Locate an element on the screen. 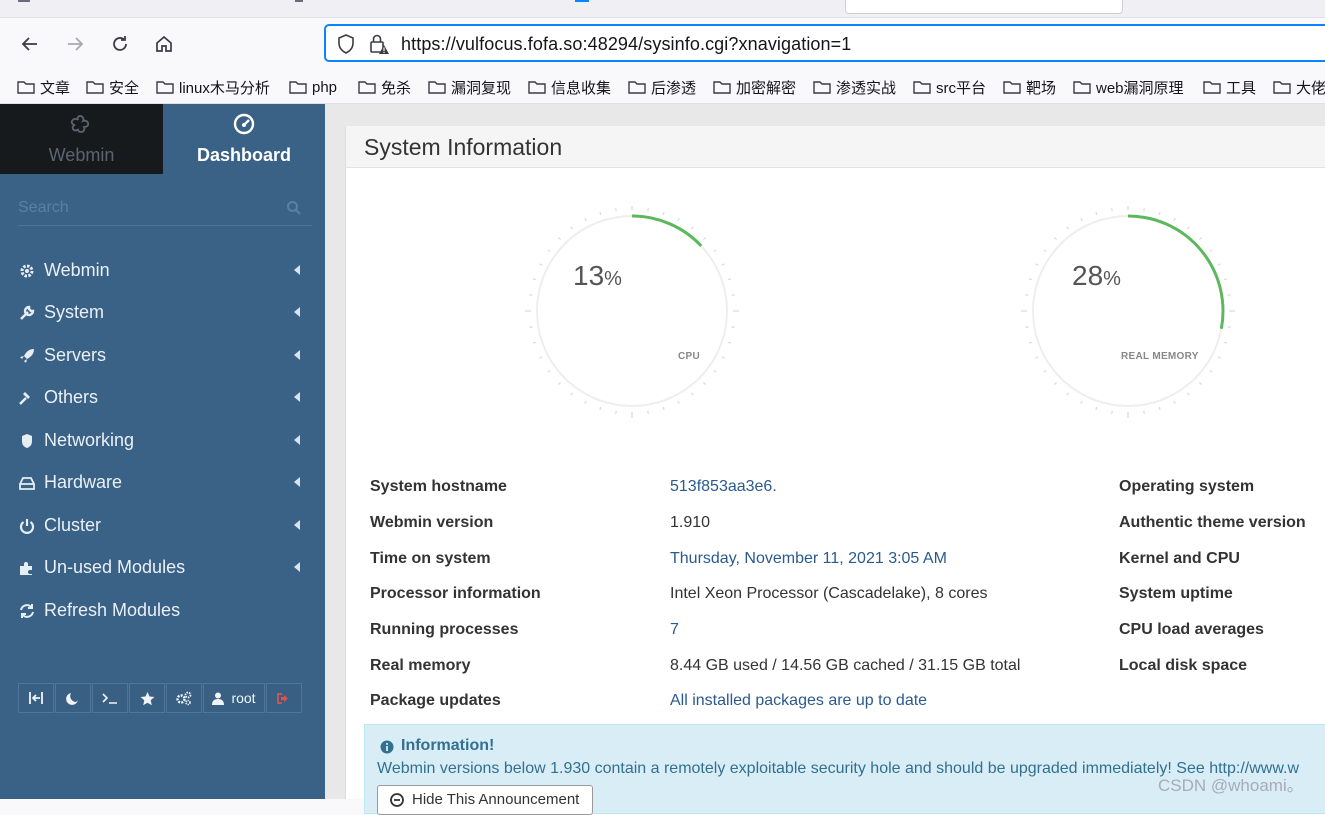  browser-tab is located at coordinates (984, 7).